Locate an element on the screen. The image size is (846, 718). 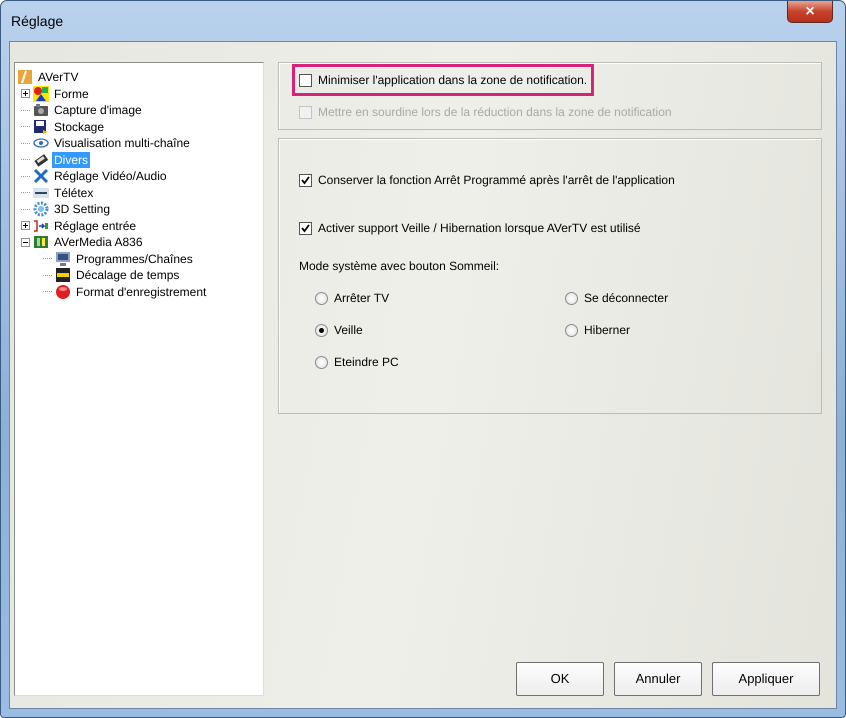
tree-item: AVerMedia A836 is located at coordinates (98, 242).